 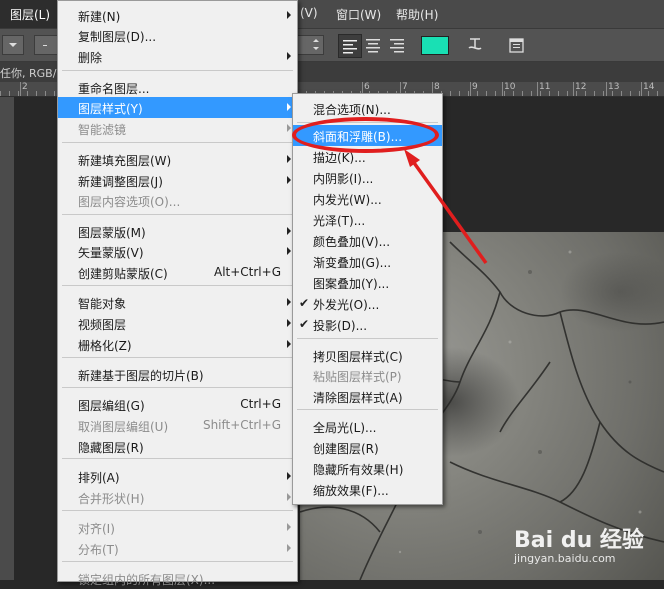 I want to click on layer-menu-item: 新建调整图层(J), so click(x=177, y=180).